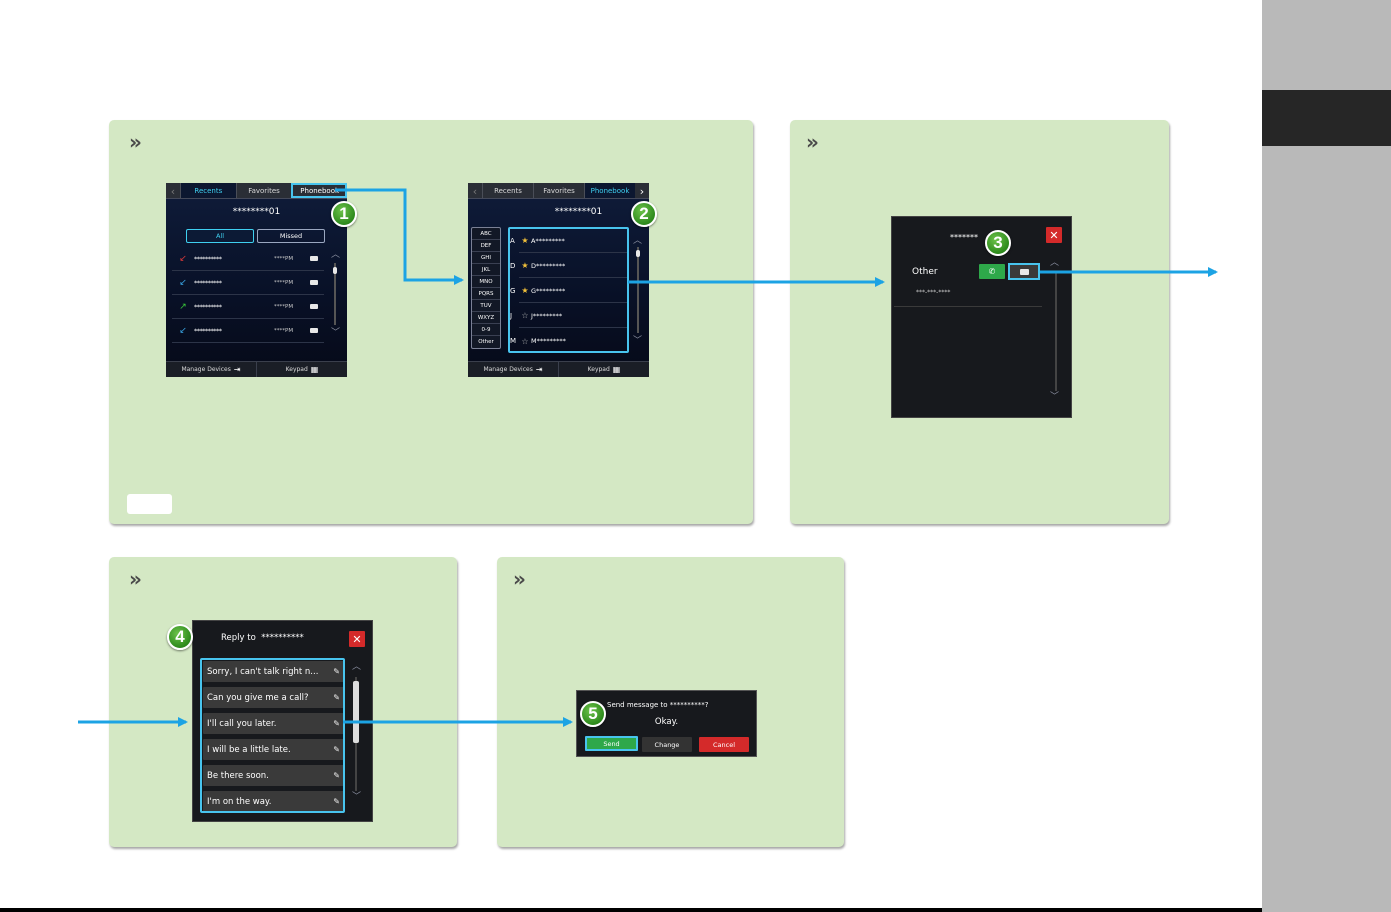  Describe the element at coordinates (658, 705) in the screenshot. I see `send-prompt: Send message to **********?` at that location.